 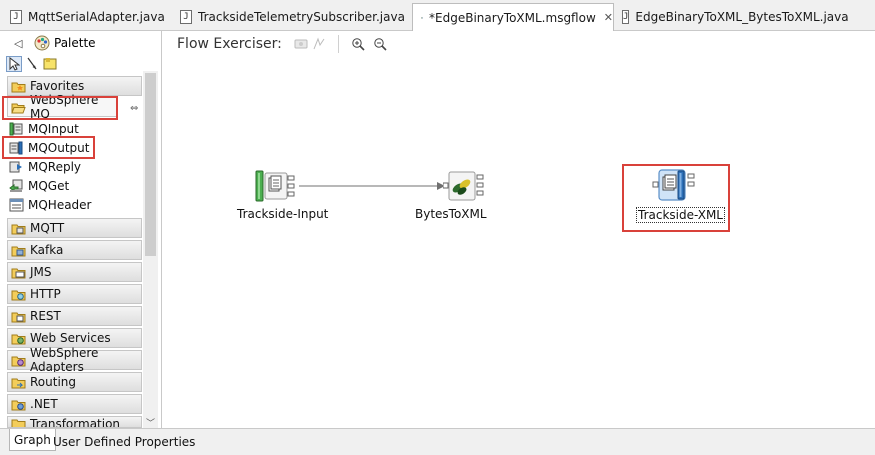 What do you see at coordinates (45, 294) in the screenshot?
I see `drawer-label: HTTP` at bounding box center [45, 294].